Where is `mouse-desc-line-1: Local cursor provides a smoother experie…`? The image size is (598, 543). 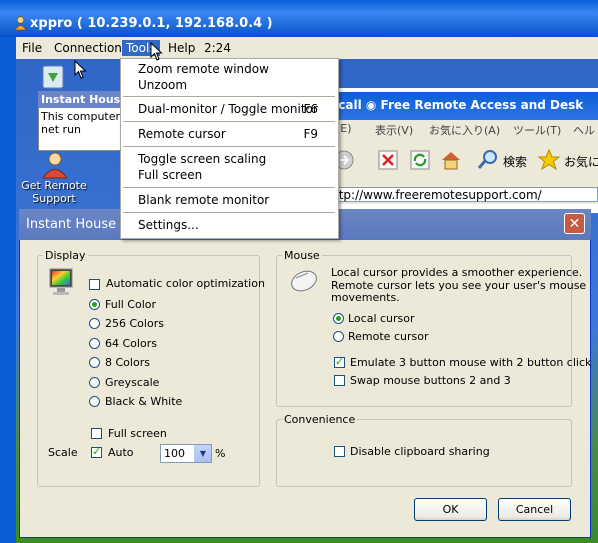
mouse-desc-line-1: Local cursor provides a smoother experie… is located at coordinates (457, 272).